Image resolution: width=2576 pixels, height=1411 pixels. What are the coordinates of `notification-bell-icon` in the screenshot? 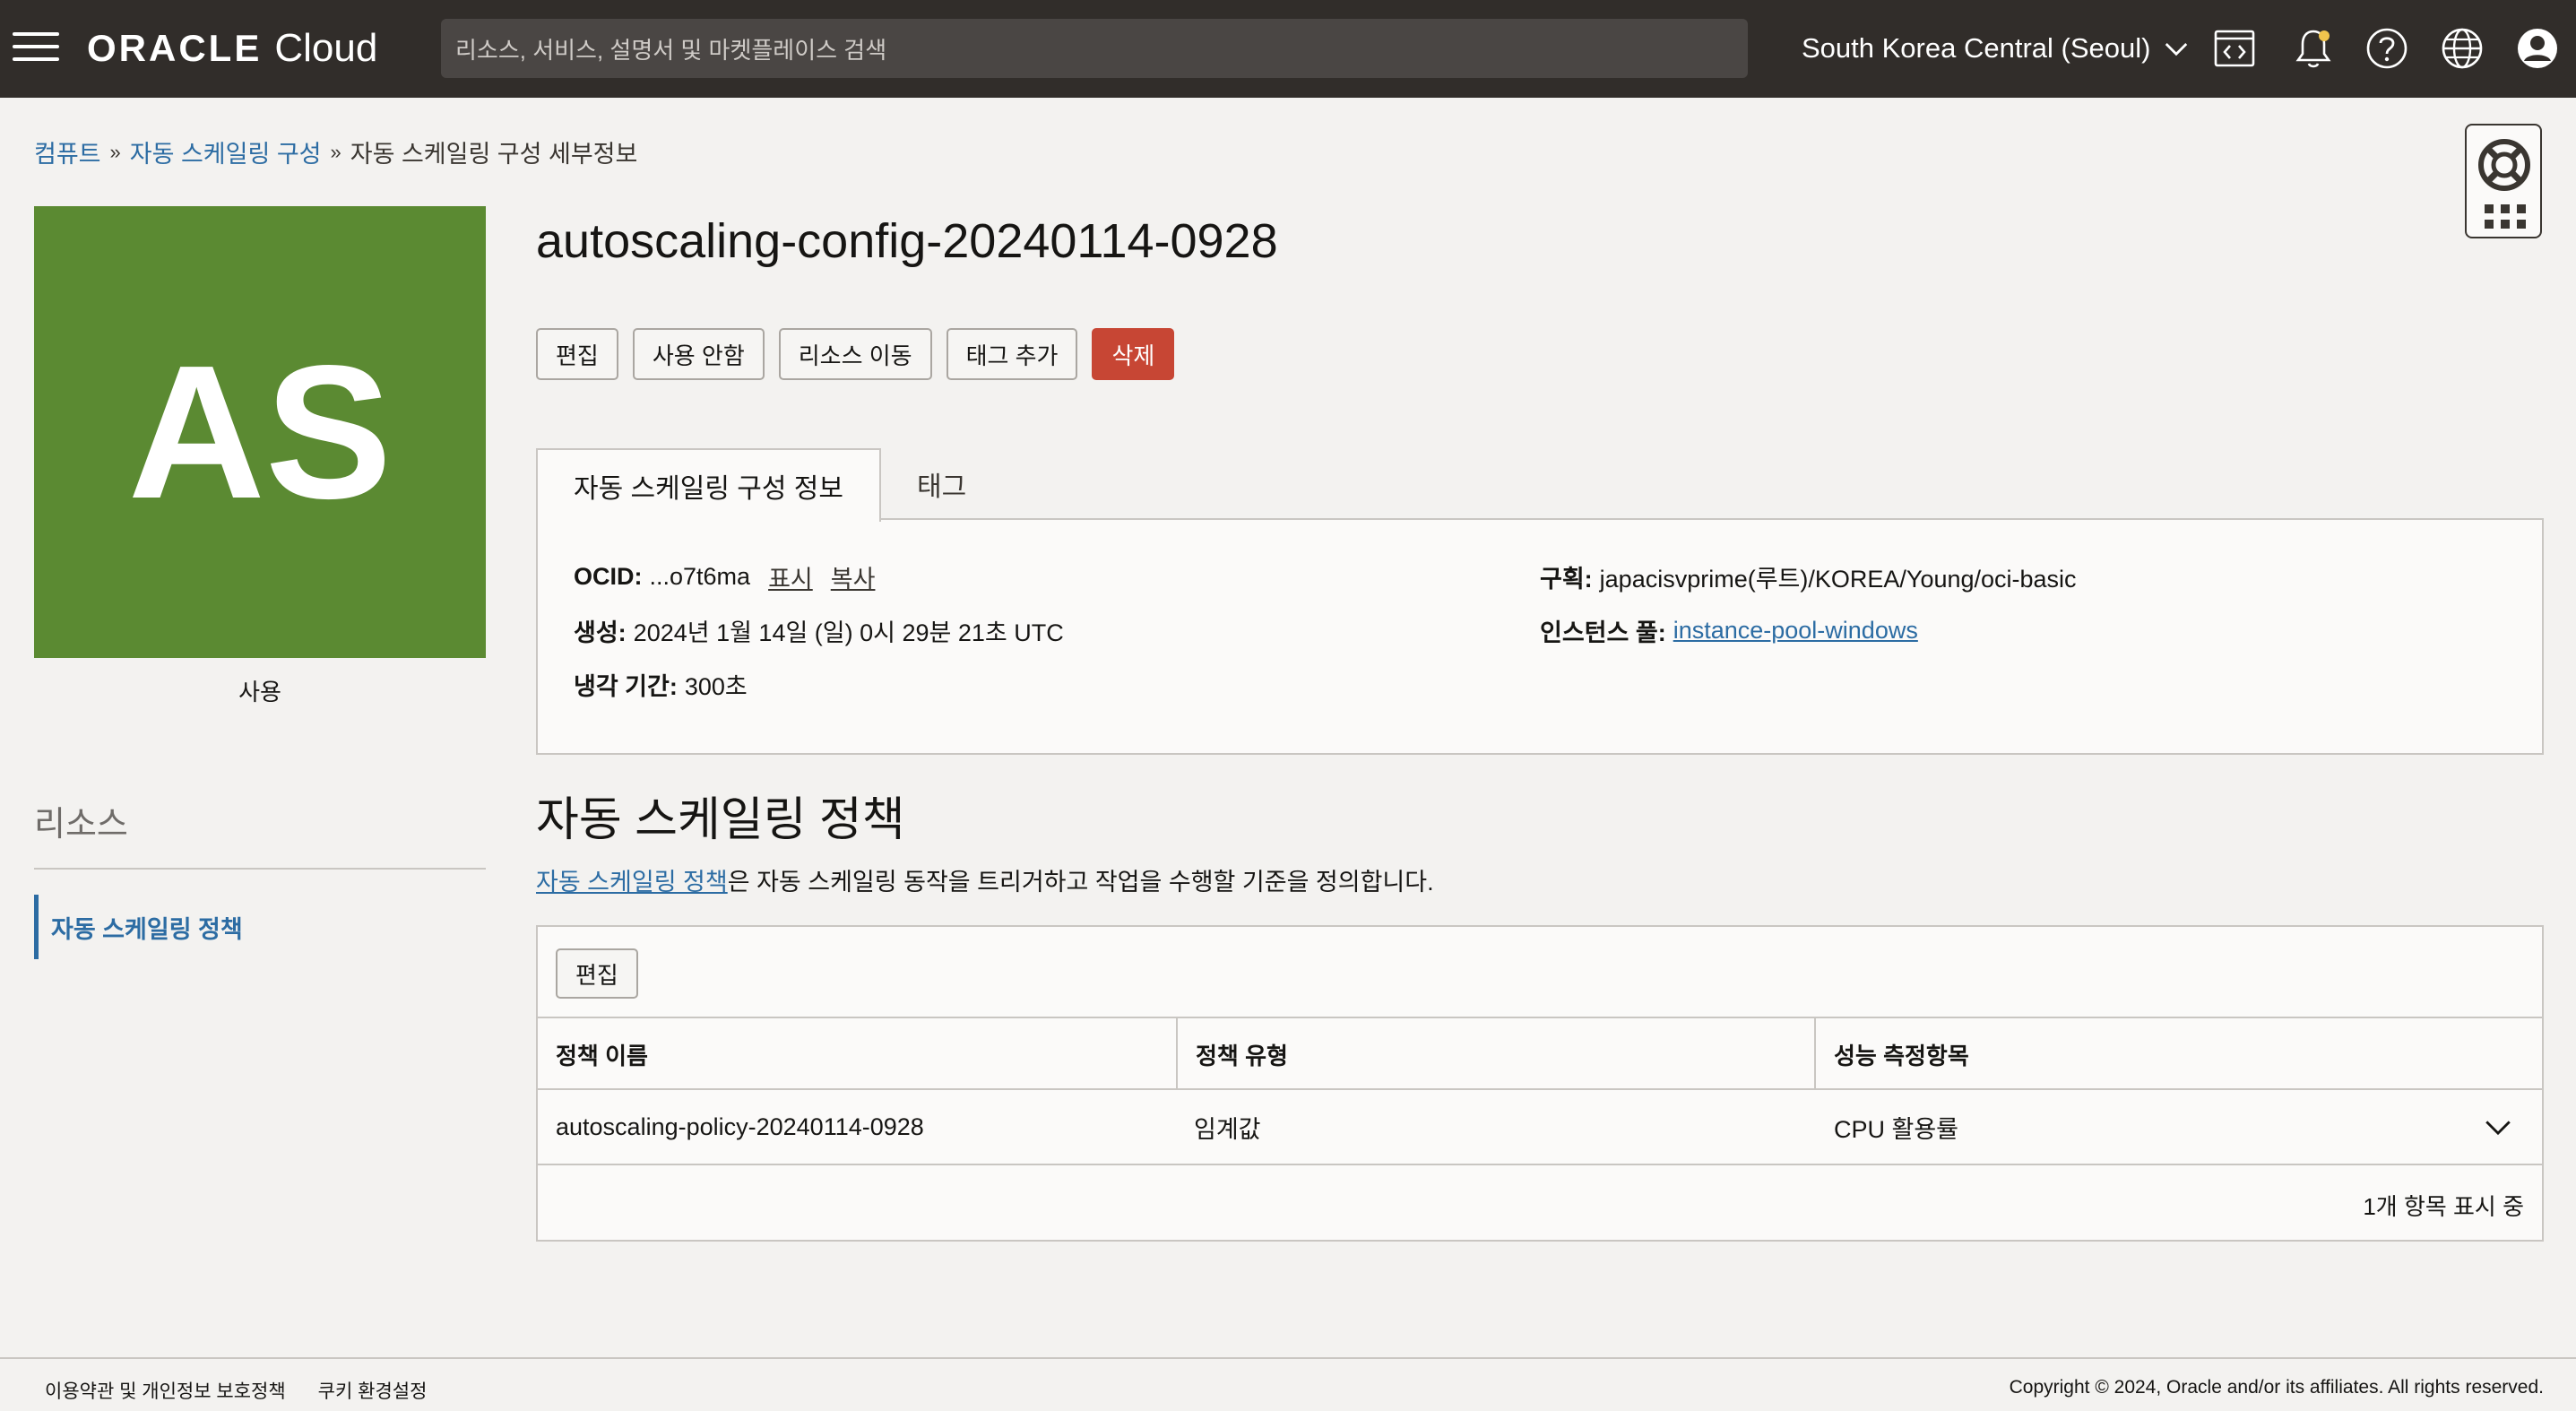 It's located at (2313, 48).